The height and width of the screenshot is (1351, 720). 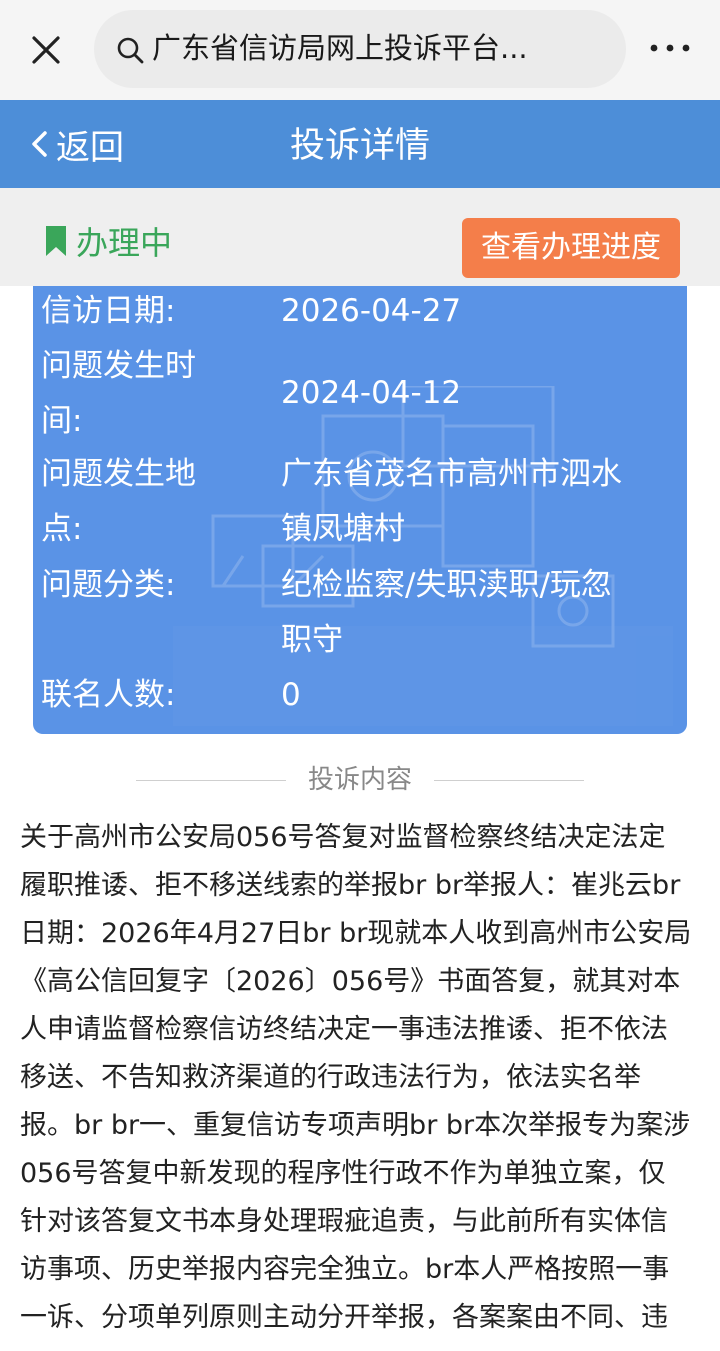 What do you see at coordinates (291, 695) in the screenshot?
I see `info-value: 0` at bounding box center [291, 695].